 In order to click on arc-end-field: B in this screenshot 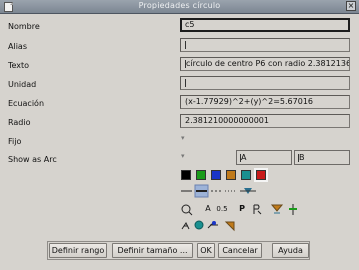, I will do `click(322, 157)`.